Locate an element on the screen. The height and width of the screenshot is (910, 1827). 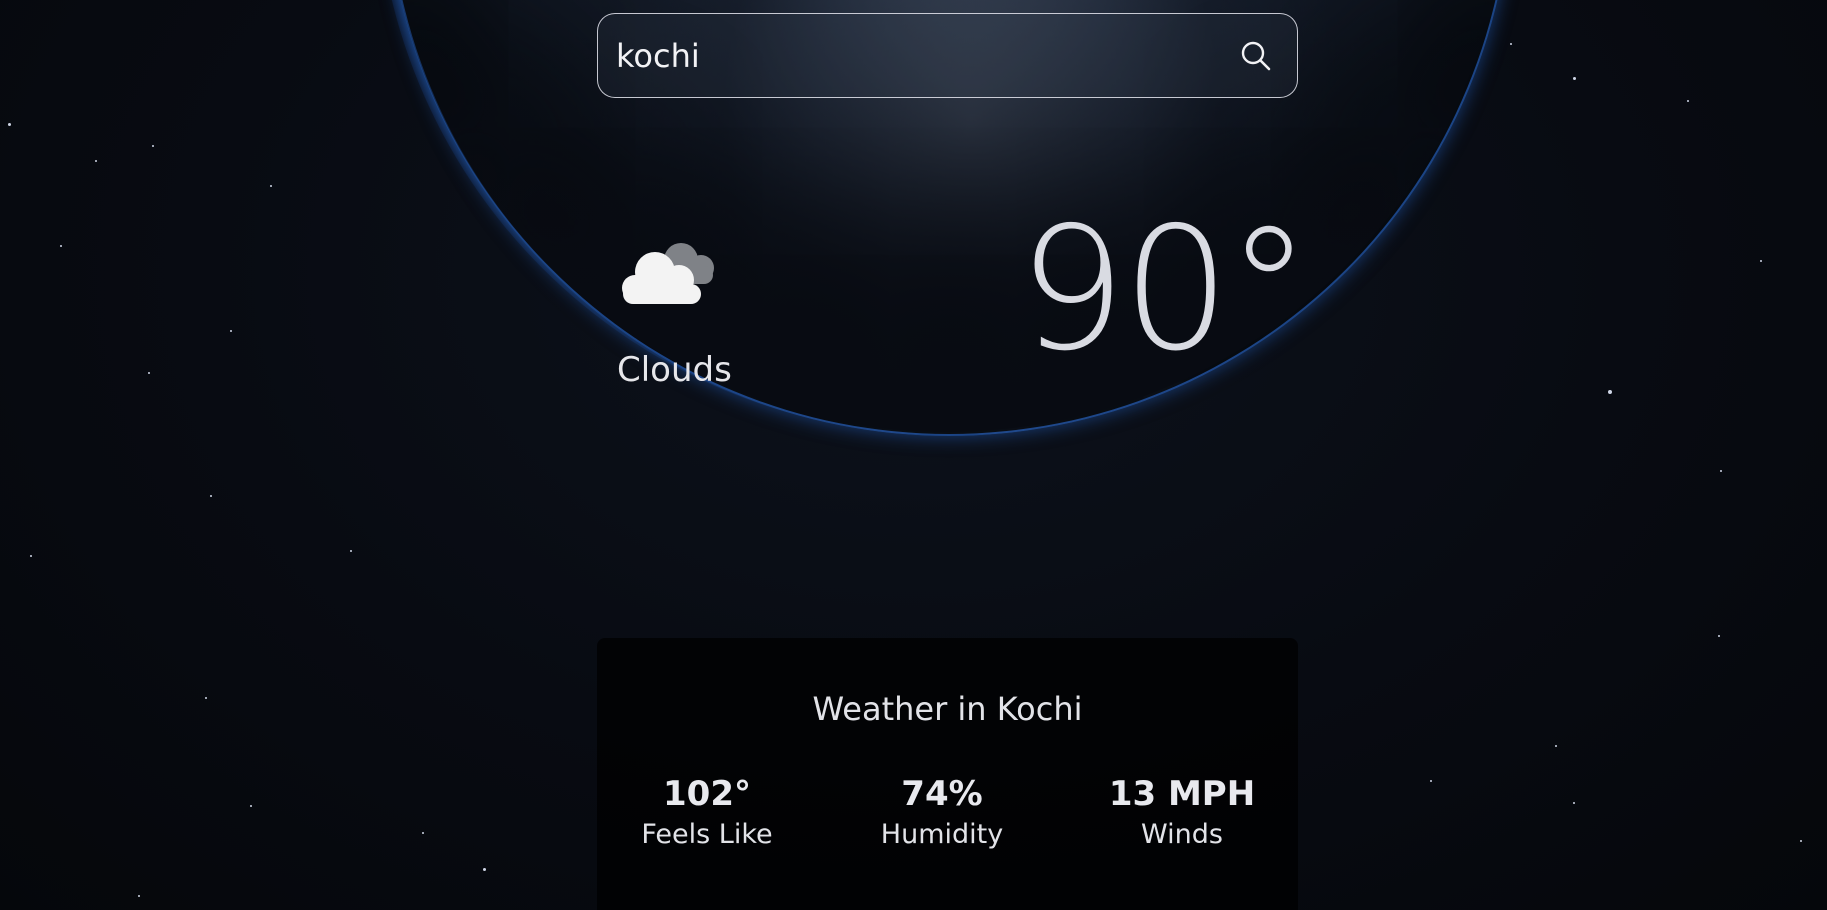
winds-value: 13 MPH is located at coordinates (1182, 794).